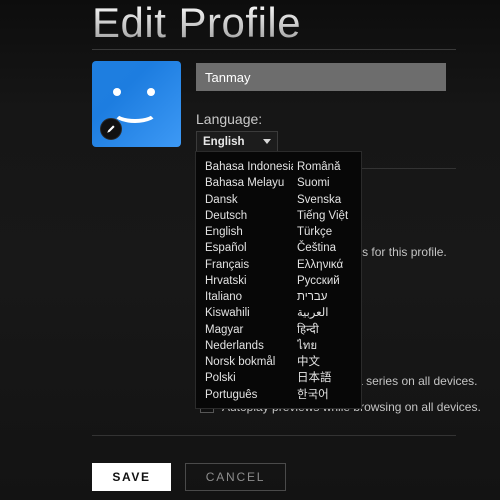  What do you see at coordinates (329, 345) in the screenshot?
I see `language-option: ไทย` at bounding box center [329, 345].